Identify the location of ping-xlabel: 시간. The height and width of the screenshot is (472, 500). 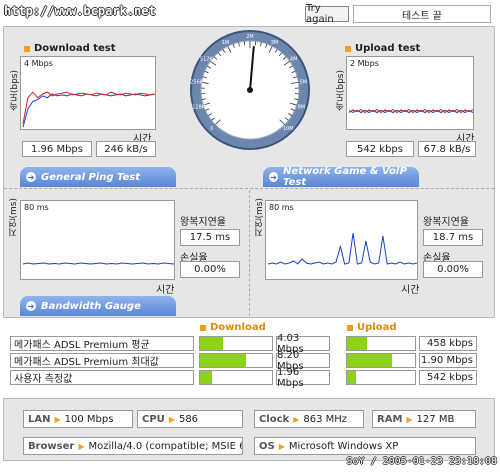
(165, 290).